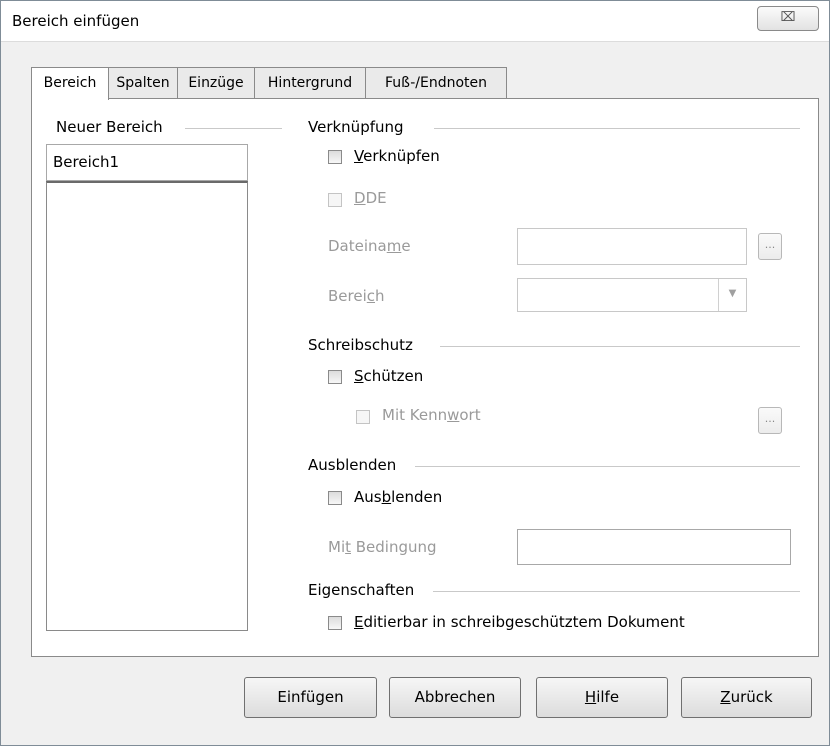 The width and height of the screenshot is (830, 746). What do you see at coordinates (455, 697) in the screenshot?
I see `cancel-button: Abbrechen` at bounding box center [455, 697].